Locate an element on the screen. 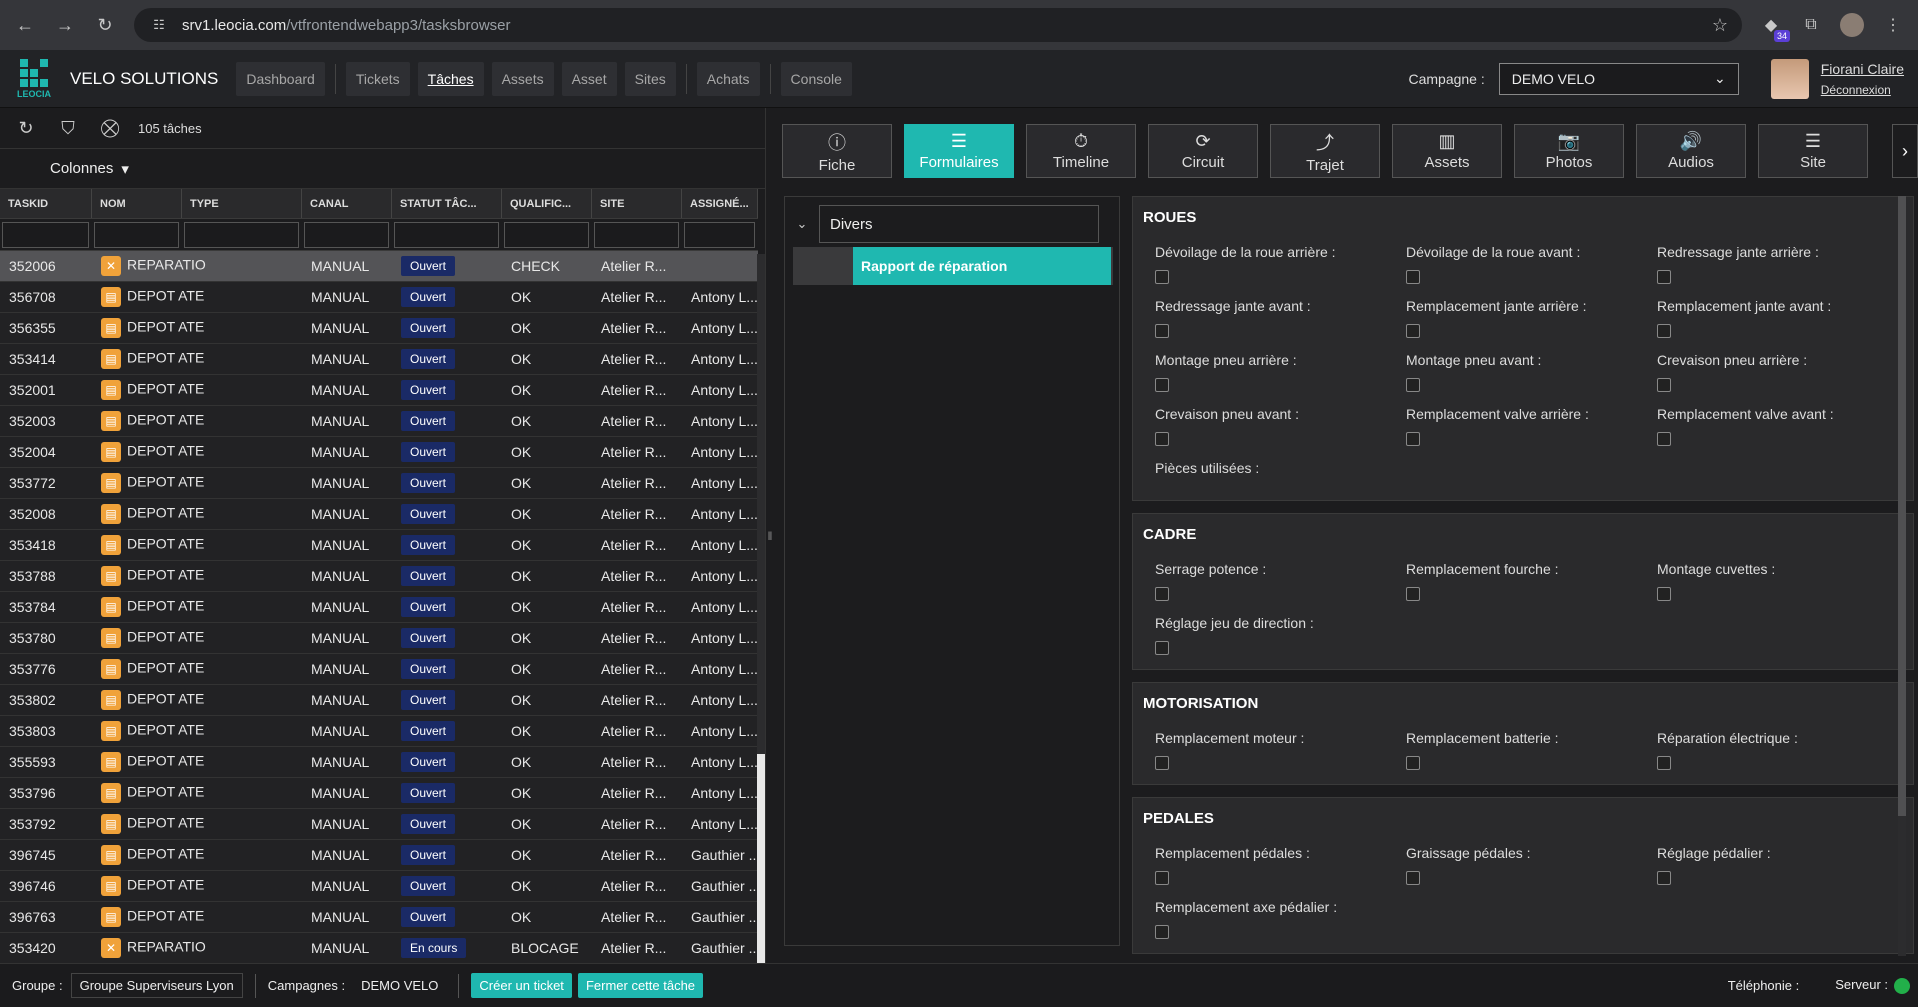  column-header: SITE is located at coordinates (637, 203).